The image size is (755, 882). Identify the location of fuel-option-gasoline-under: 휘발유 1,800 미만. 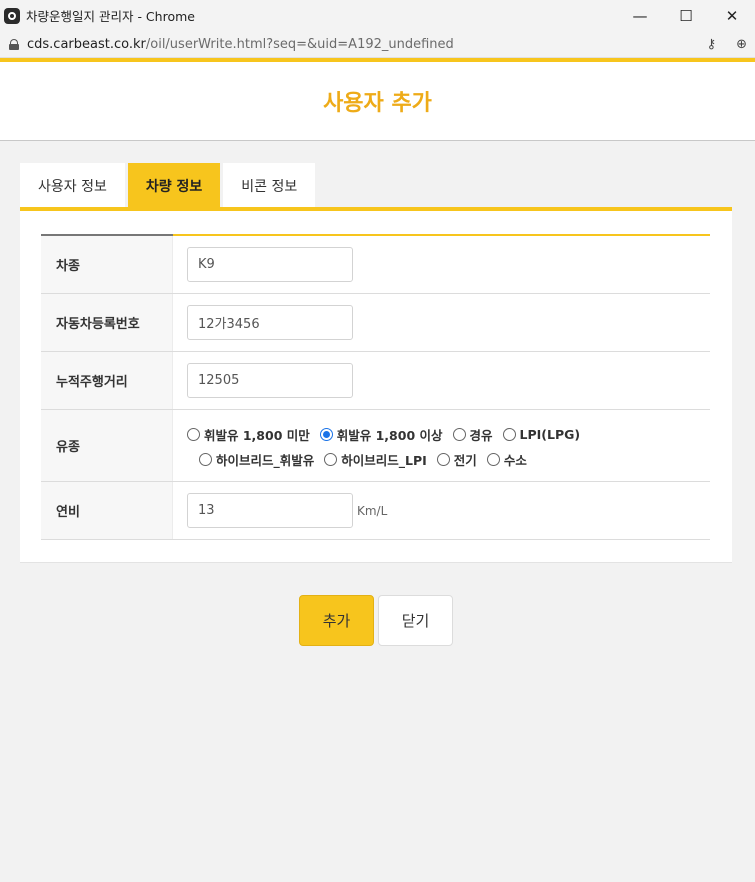
(248, 434).